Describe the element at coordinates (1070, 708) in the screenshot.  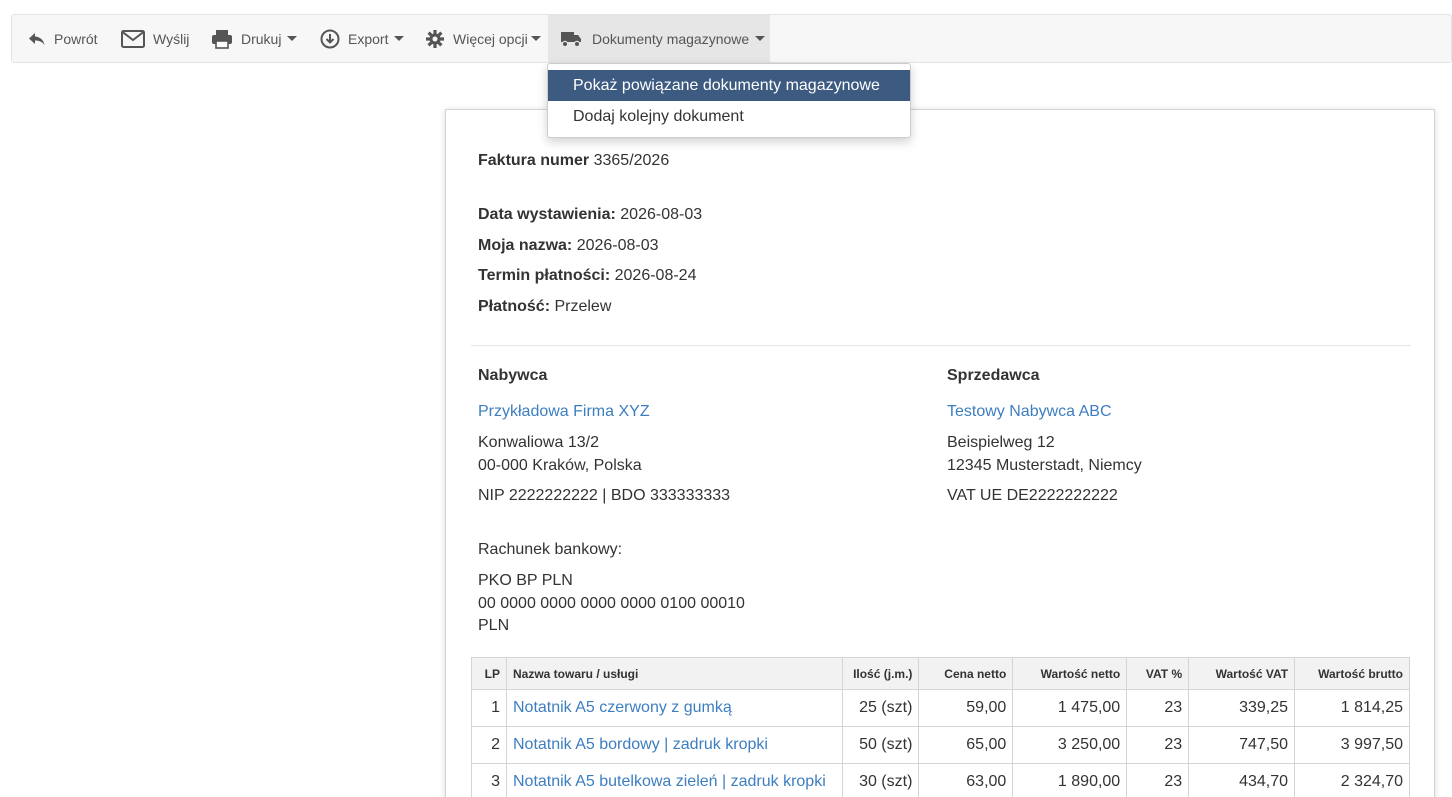
I see `cell-net-value: 1 475,00` at that location.